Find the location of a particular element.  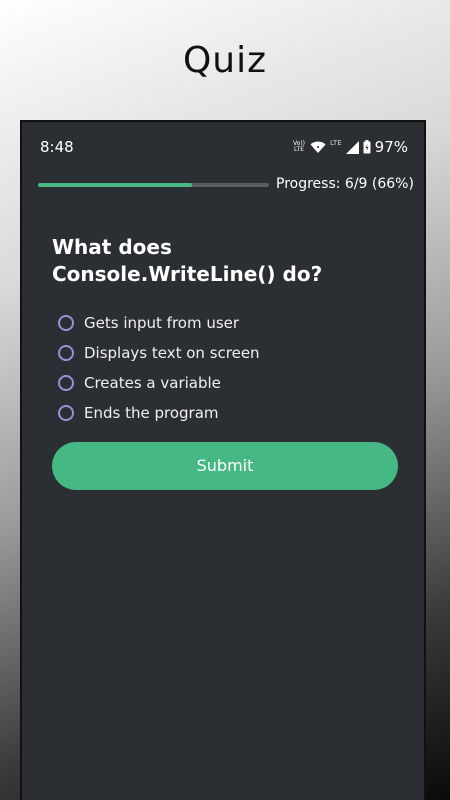

status-bar: 8:48 Vo)) LTE LTE 97% is located at coordinates (223, 148).